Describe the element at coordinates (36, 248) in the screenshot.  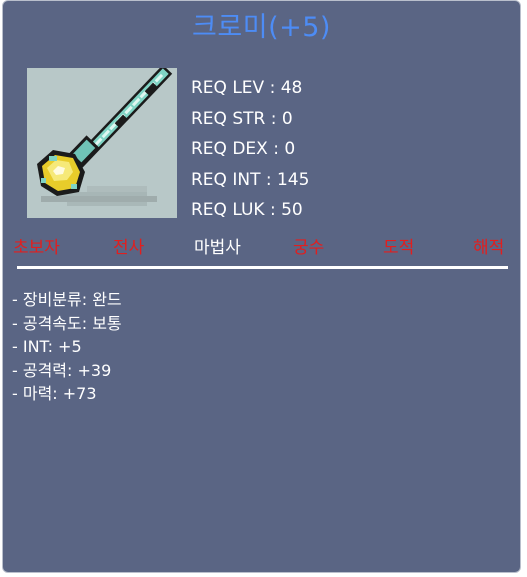
I see `job-beginner: 초보자` at that location.